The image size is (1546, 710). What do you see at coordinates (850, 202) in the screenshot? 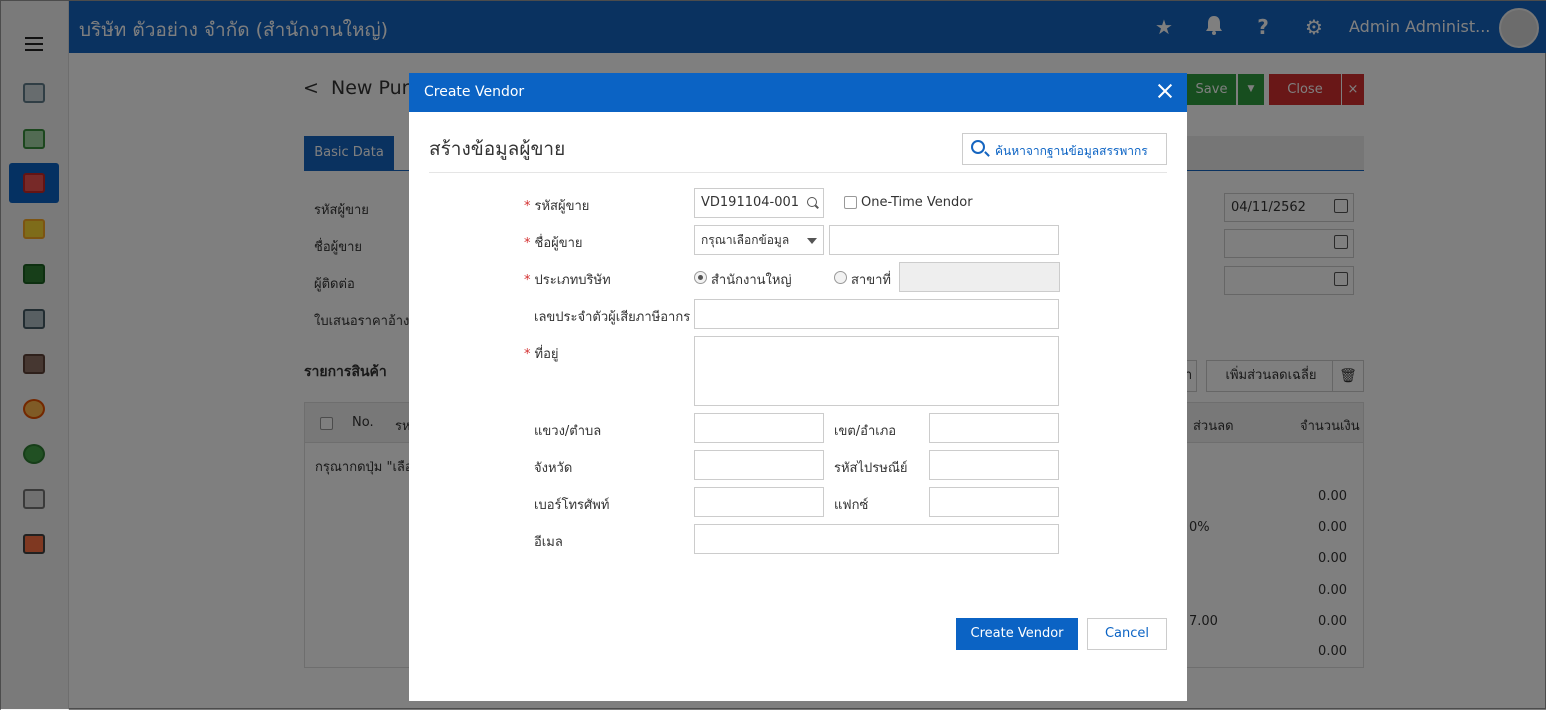
I see `one-time-vendor-checkbox` at bounding box center [850, 202].